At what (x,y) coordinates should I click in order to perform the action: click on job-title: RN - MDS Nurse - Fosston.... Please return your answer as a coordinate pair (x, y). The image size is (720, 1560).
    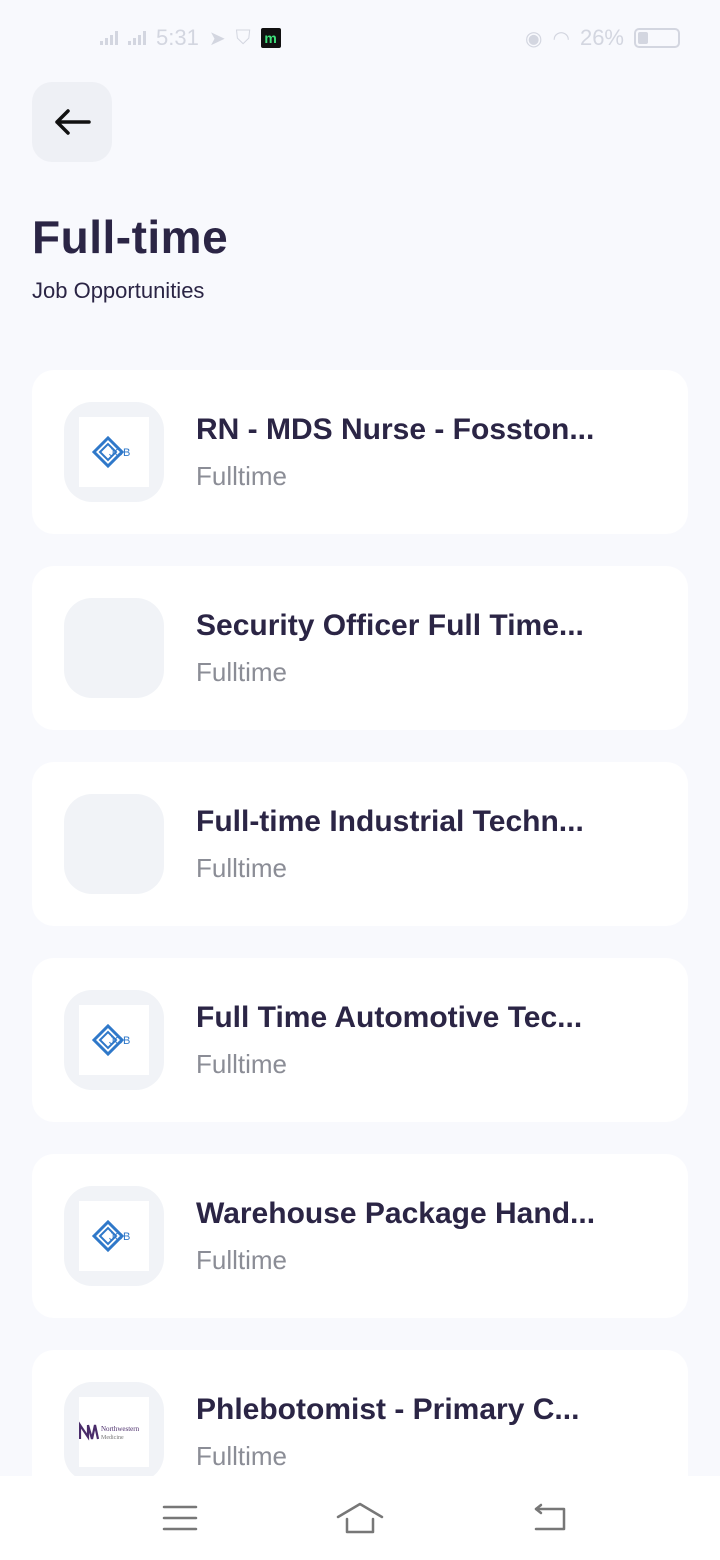
    Looking at the image, I should click on (395, 429).